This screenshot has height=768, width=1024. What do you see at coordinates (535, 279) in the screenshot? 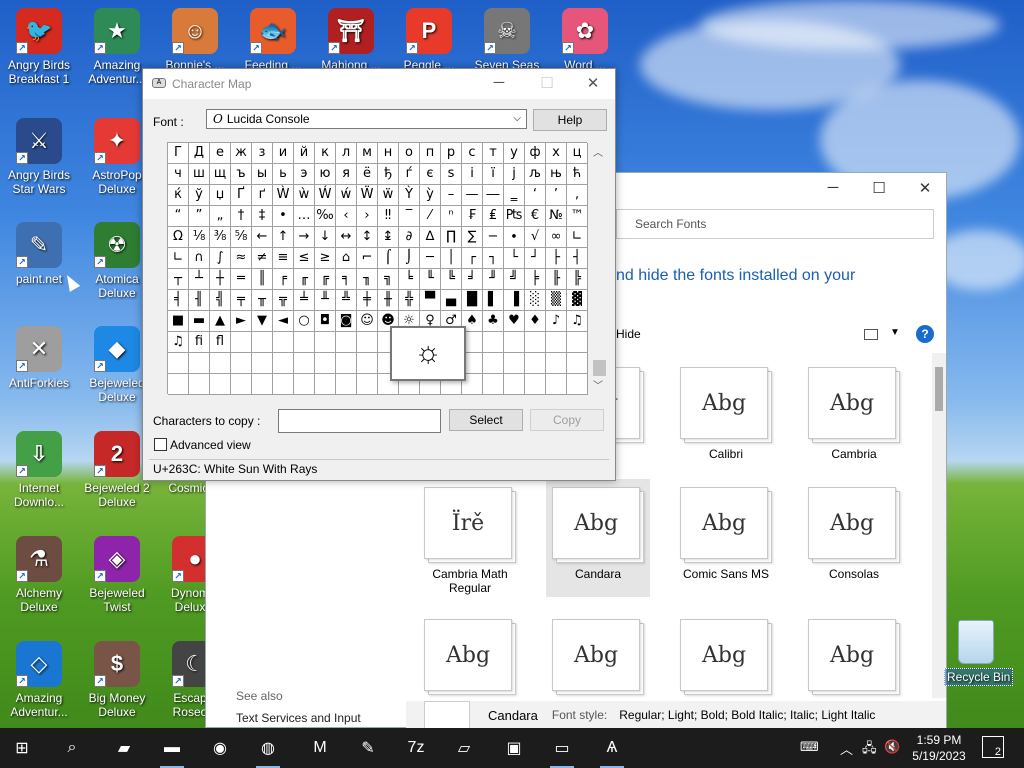
I see `character-cell: ╞` at bounding box center [535, 279].